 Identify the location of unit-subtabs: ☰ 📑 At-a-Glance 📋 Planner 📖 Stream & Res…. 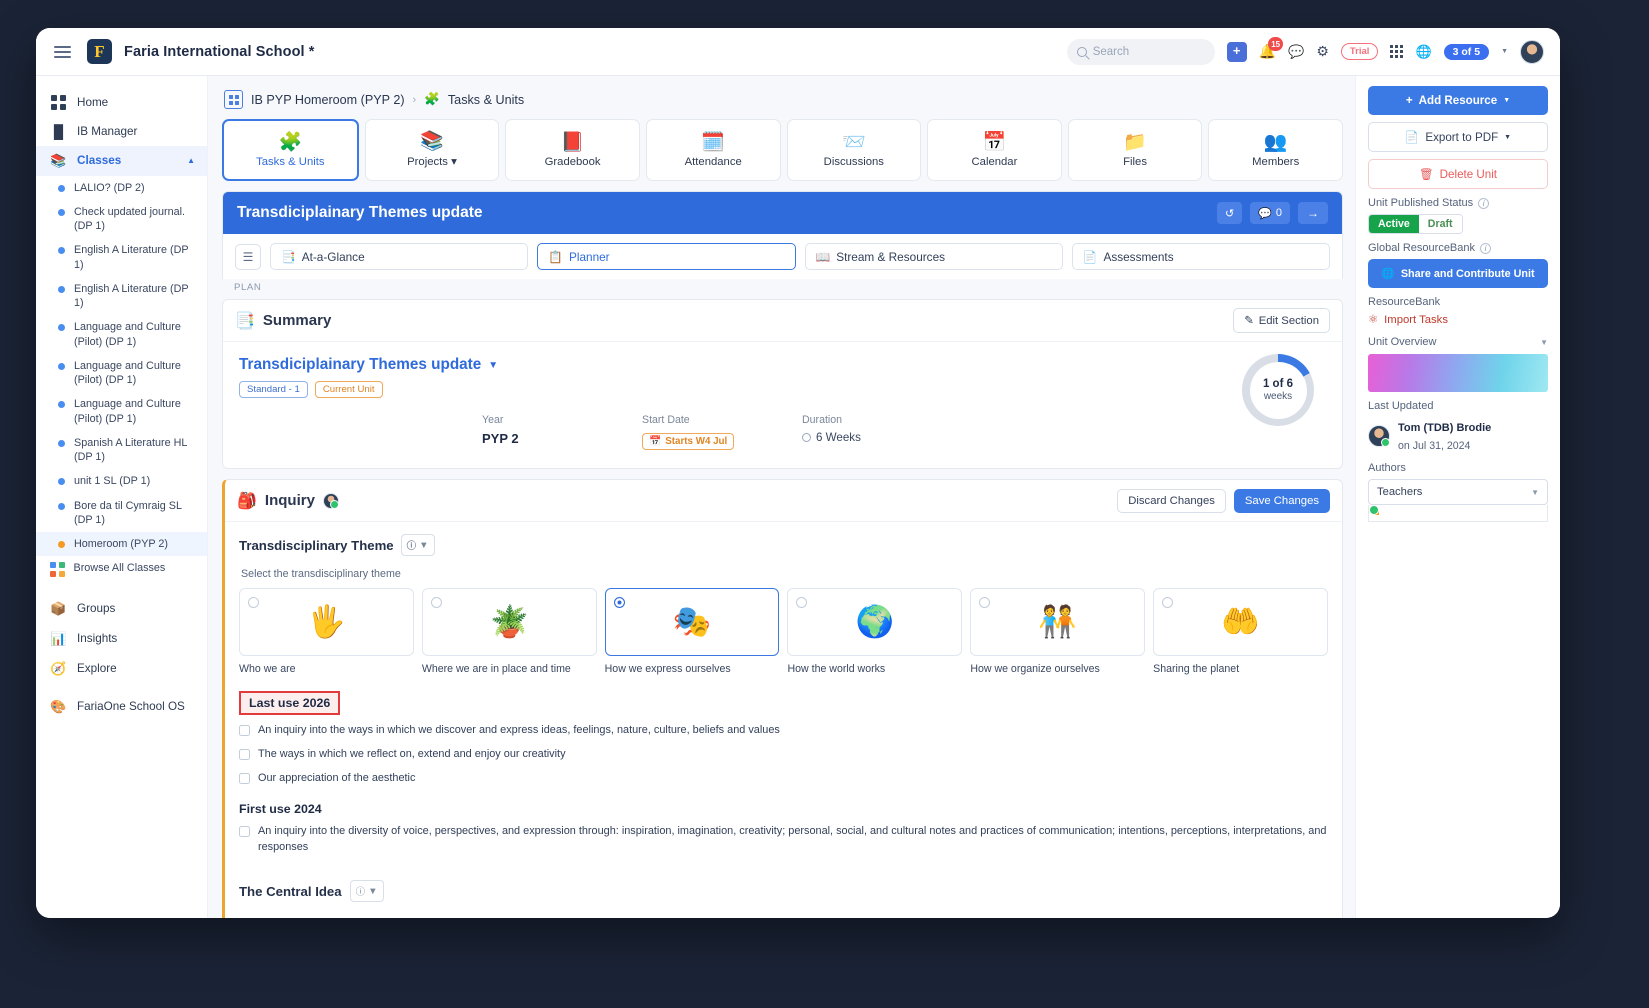
(782, 256).